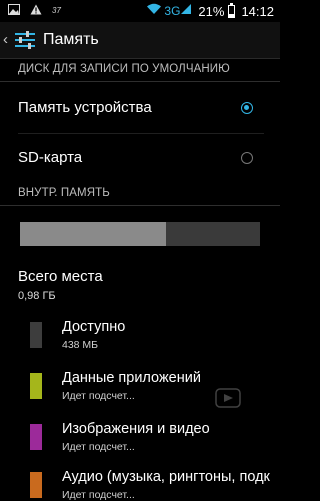  Describe the element at coordinates (228, 398) in the screenshot. I see `watermark-logo` at that location.